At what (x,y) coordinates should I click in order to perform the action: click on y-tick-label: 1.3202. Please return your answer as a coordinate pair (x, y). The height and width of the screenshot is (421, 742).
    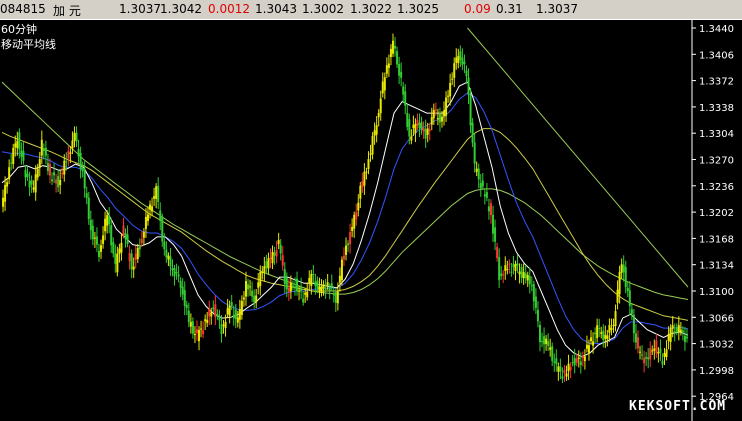
    Looking at the image, I should click on (716, 213).